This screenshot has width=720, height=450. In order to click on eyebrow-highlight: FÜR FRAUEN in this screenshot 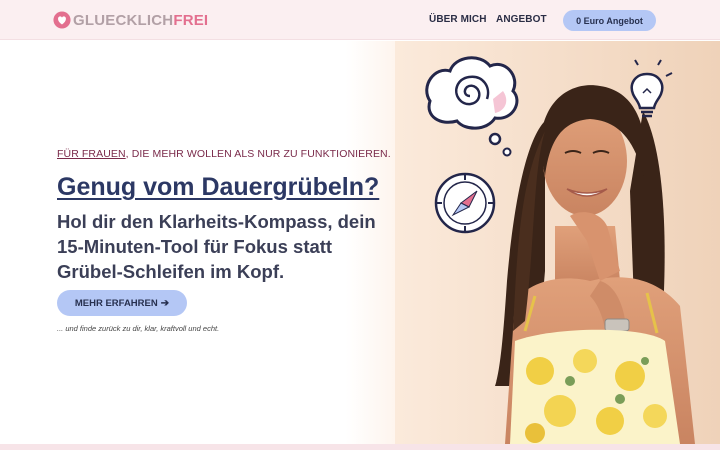, I will do `click(91, 154)`.